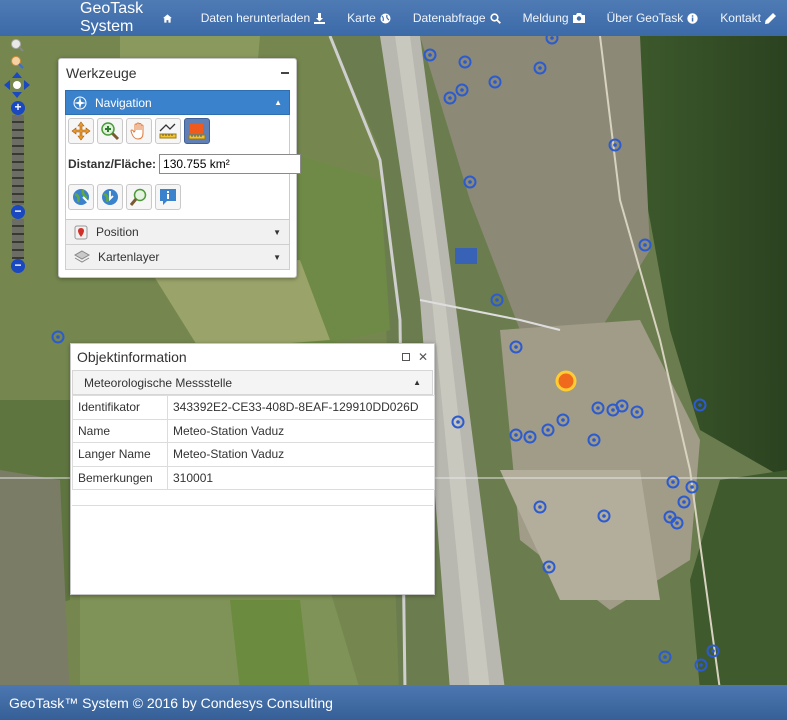  I want to click on menu-item-report: Meldung, so click(554, 18).